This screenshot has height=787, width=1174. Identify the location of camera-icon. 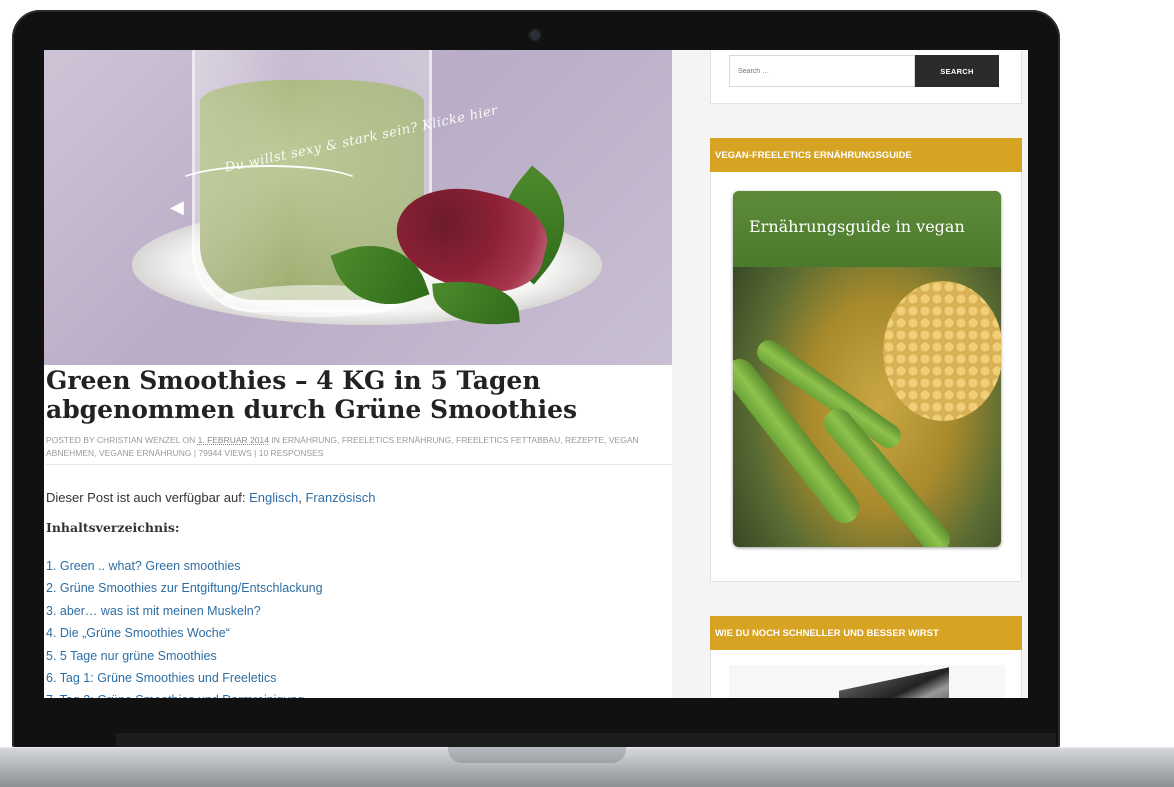
(535, 35).